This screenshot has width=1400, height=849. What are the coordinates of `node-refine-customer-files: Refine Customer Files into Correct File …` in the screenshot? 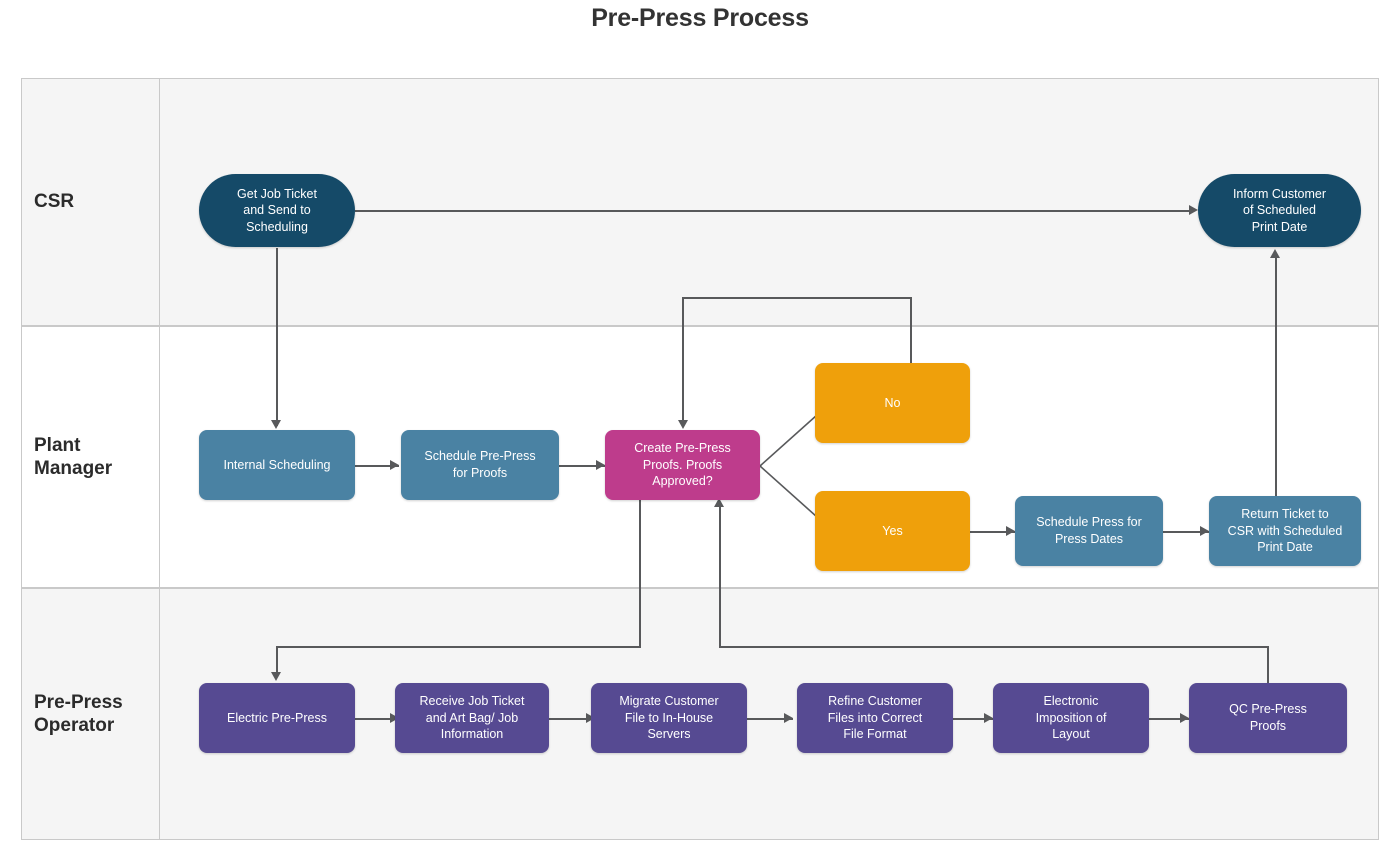 It's located at (875, 718).